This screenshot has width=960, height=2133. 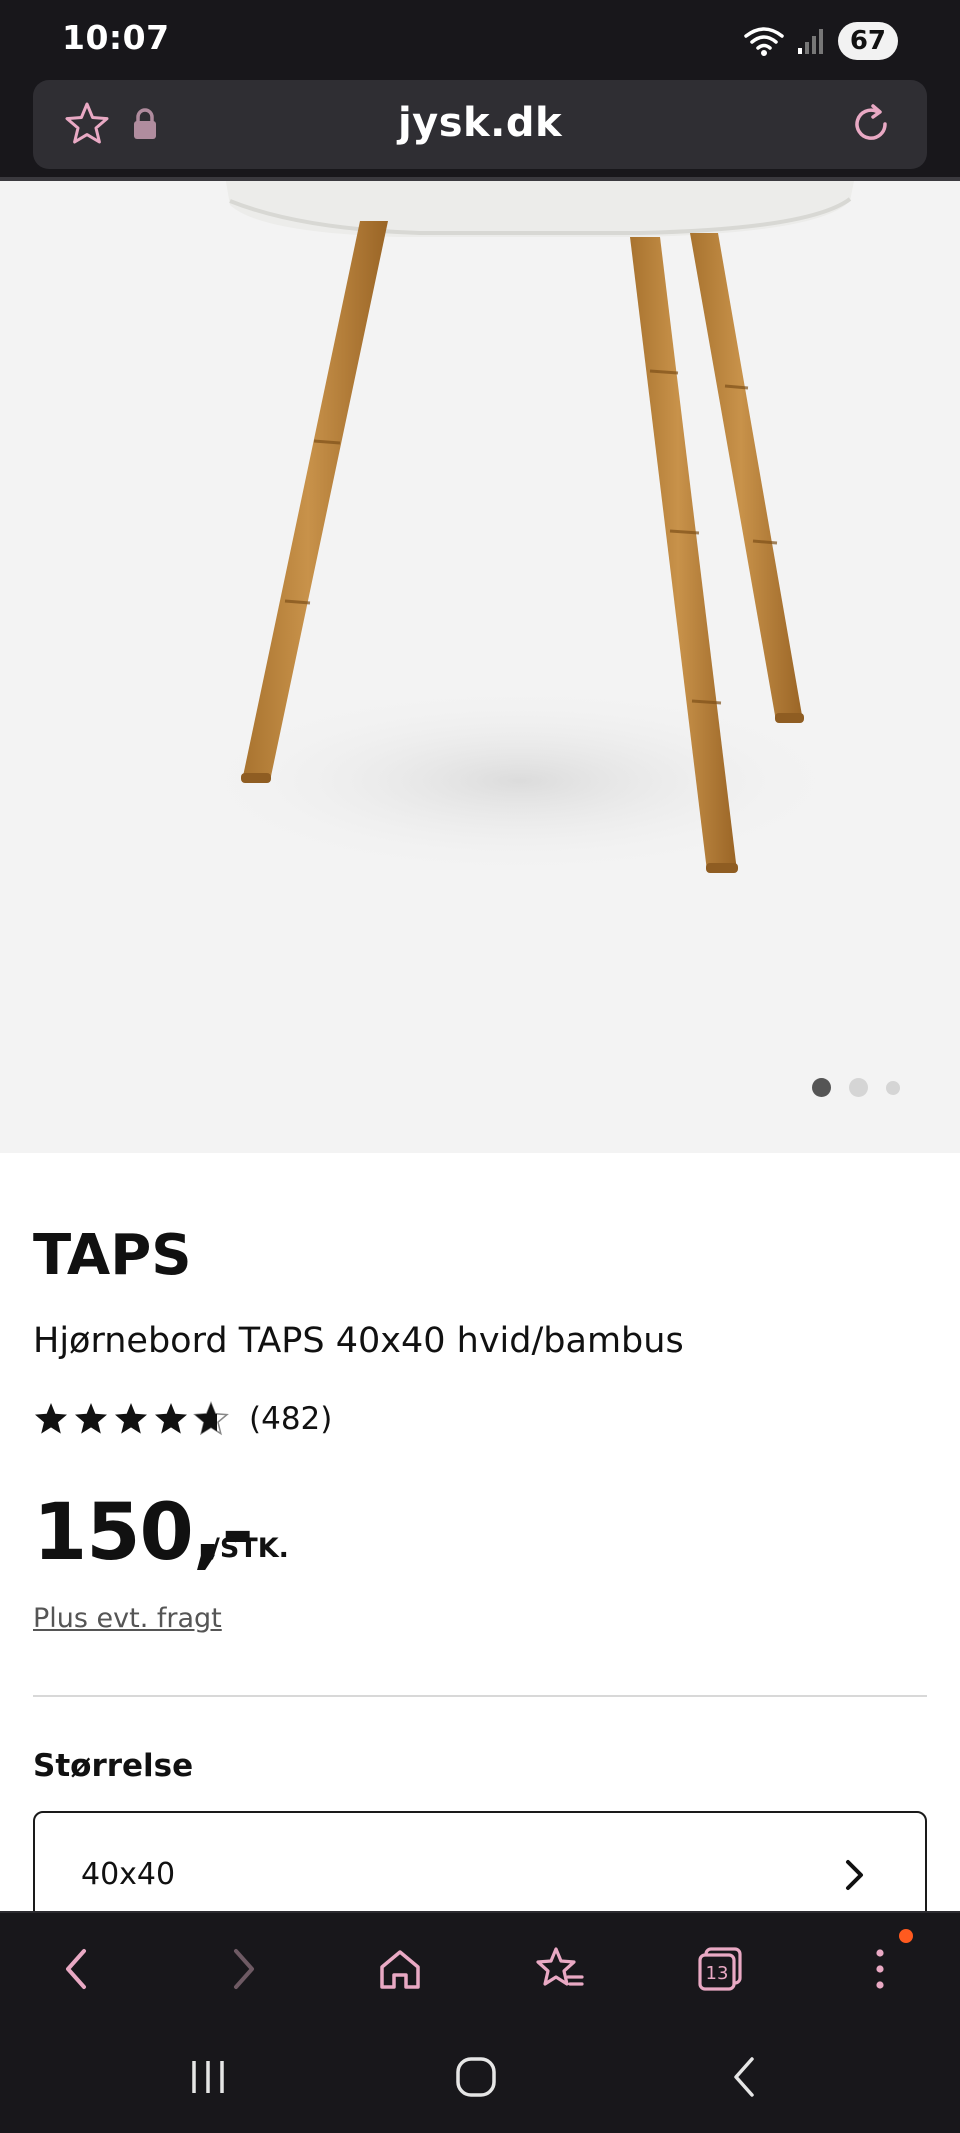 I want to click on menu-icon, so click(x=880, y=1969).